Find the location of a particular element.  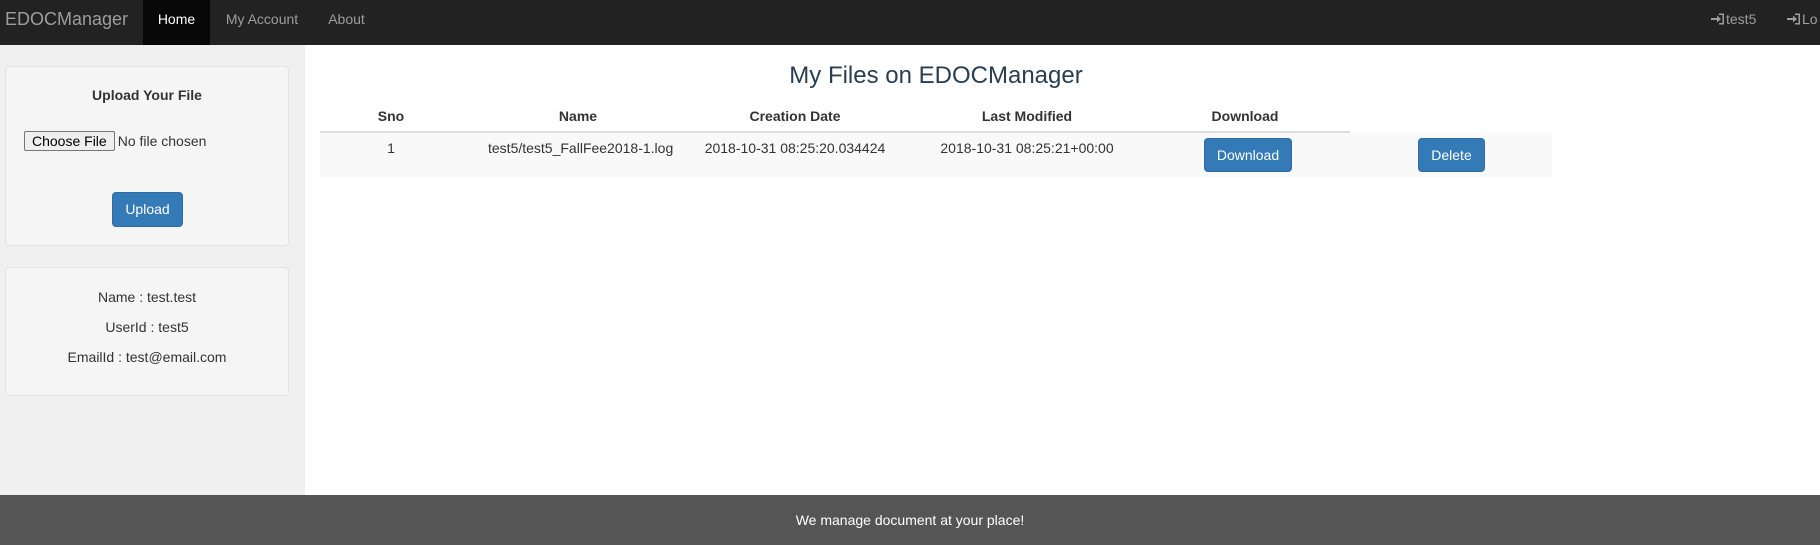

footer-text: We manage document at your place! is located at coordinates (910, 520).